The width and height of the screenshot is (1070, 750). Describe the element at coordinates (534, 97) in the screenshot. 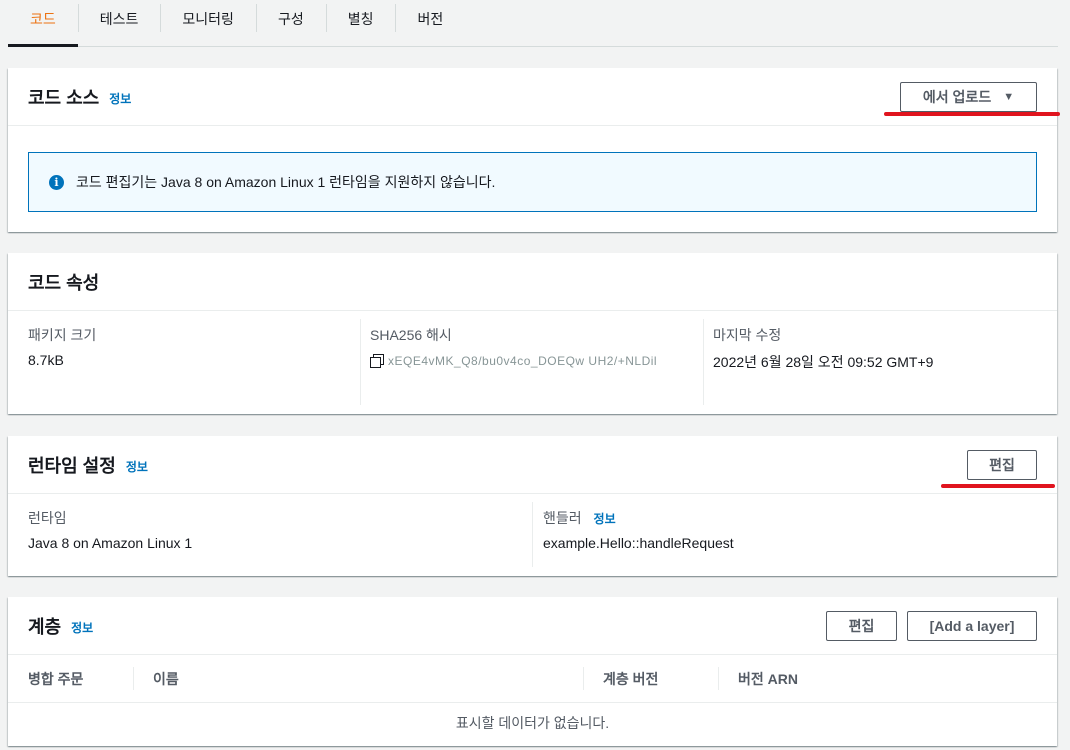

I see `code-source-header: 코드 소스 정보 에서 업로드 ▼` at that location.